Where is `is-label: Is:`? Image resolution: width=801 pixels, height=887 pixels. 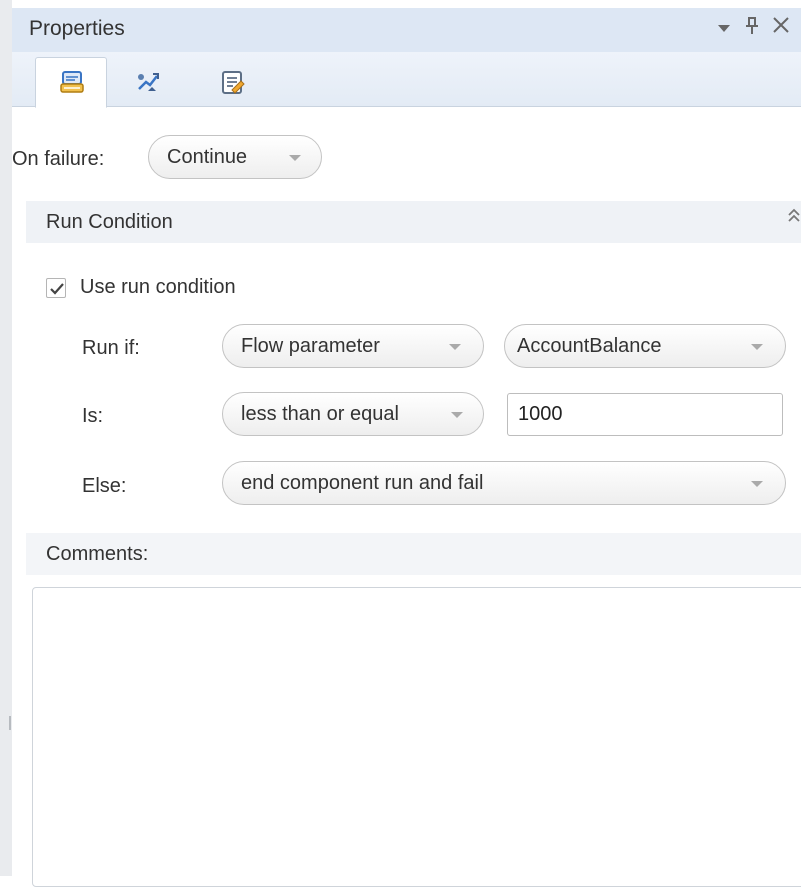 is-label: Is: is located at coordinates (93, 416).